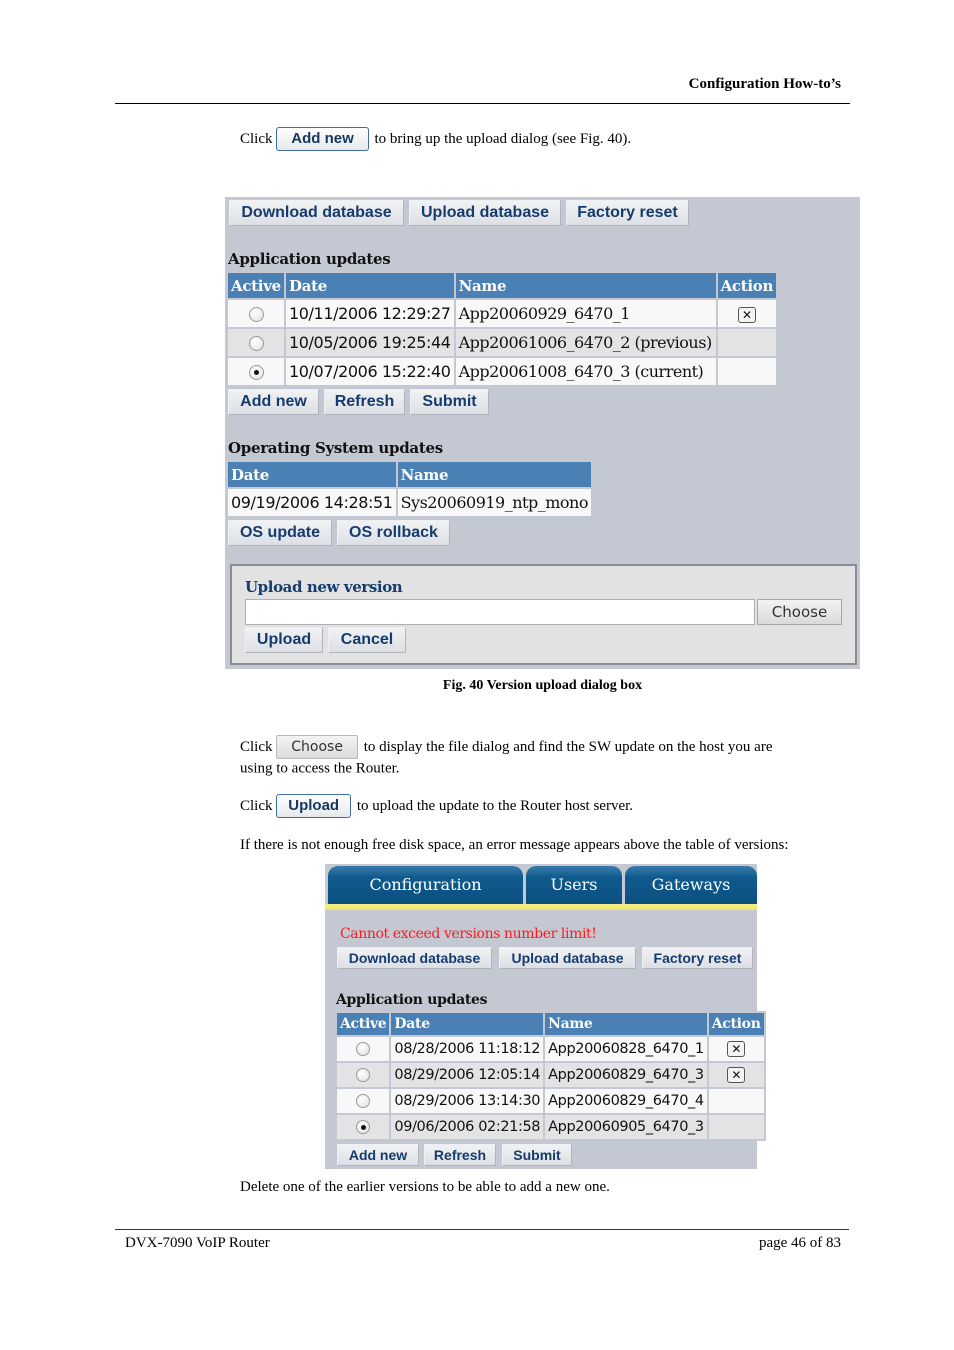 The width and height of the screenshot is (954, 1350). I want to click on row-date: 08/28/2006 11:18:12, so click(467, 1049).